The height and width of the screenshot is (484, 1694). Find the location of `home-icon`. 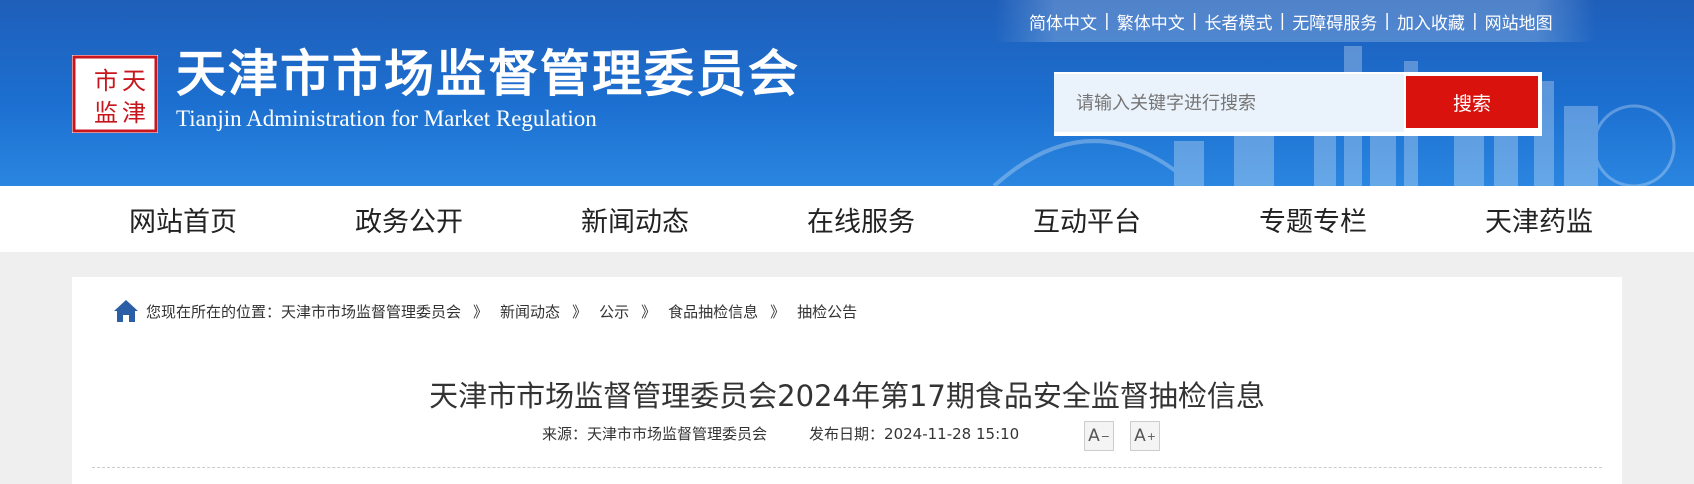

home-icon is located at coordinates (126, 311).